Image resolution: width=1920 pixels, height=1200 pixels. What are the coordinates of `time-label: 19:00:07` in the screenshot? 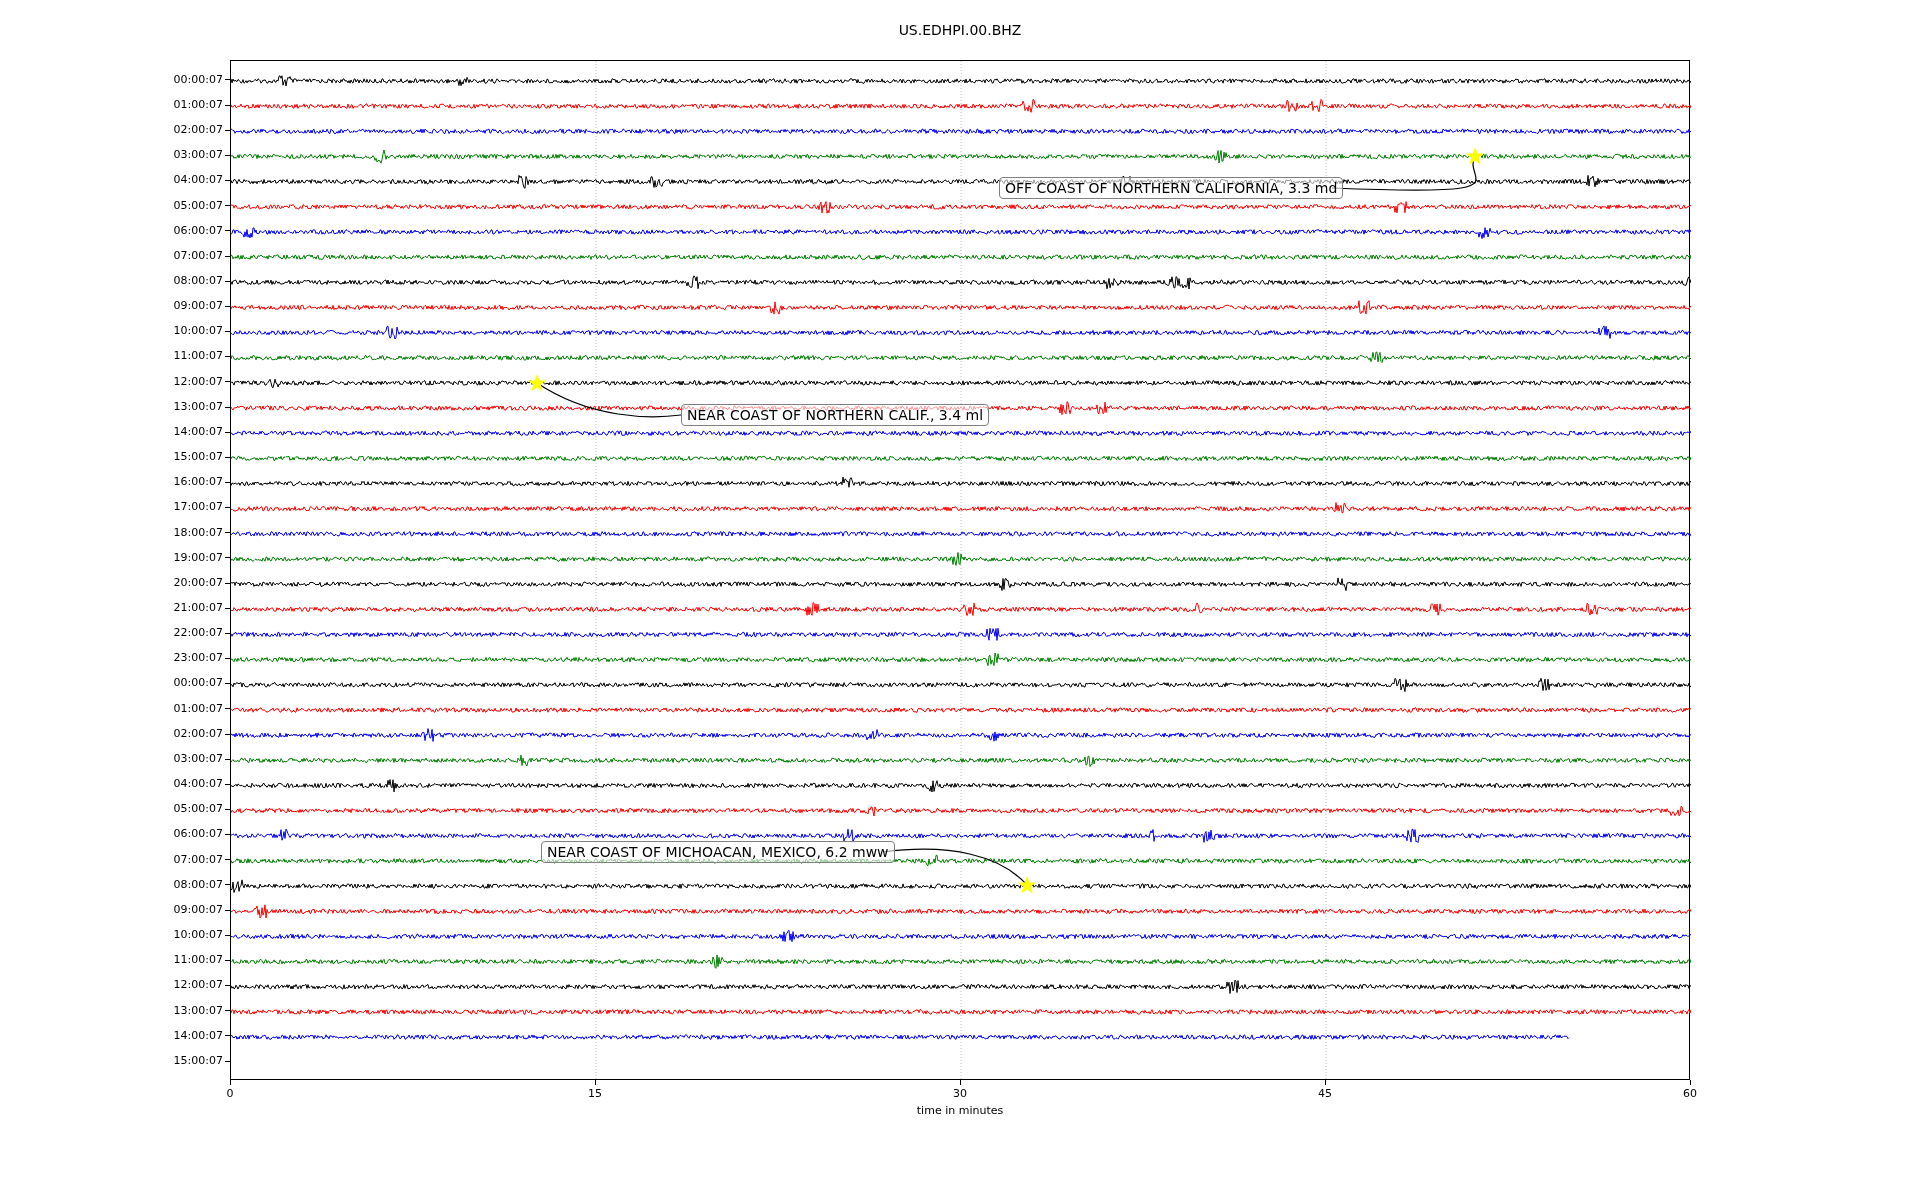 It's located at (198, 557).